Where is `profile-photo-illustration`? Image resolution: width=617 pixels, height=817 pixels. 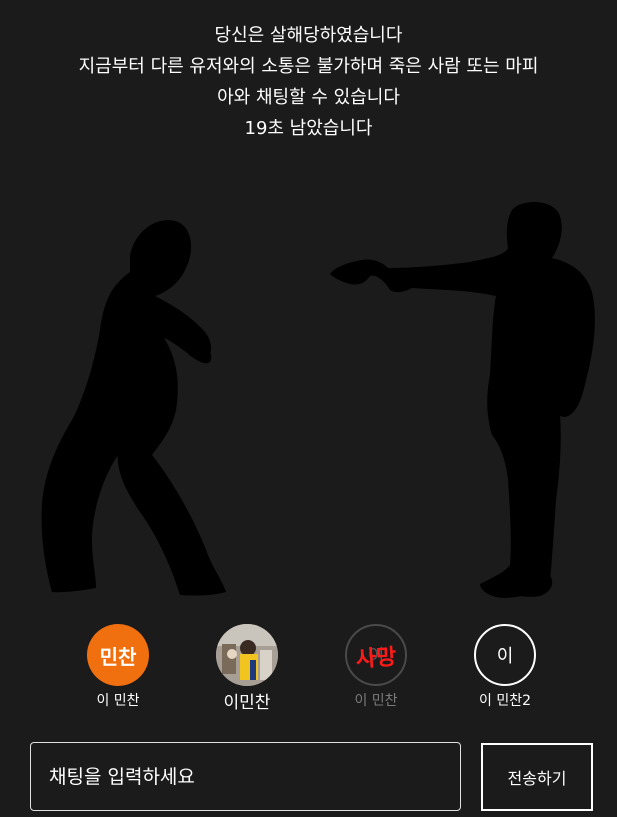 profile-photo-illustration is located at coordinates (247, 655).